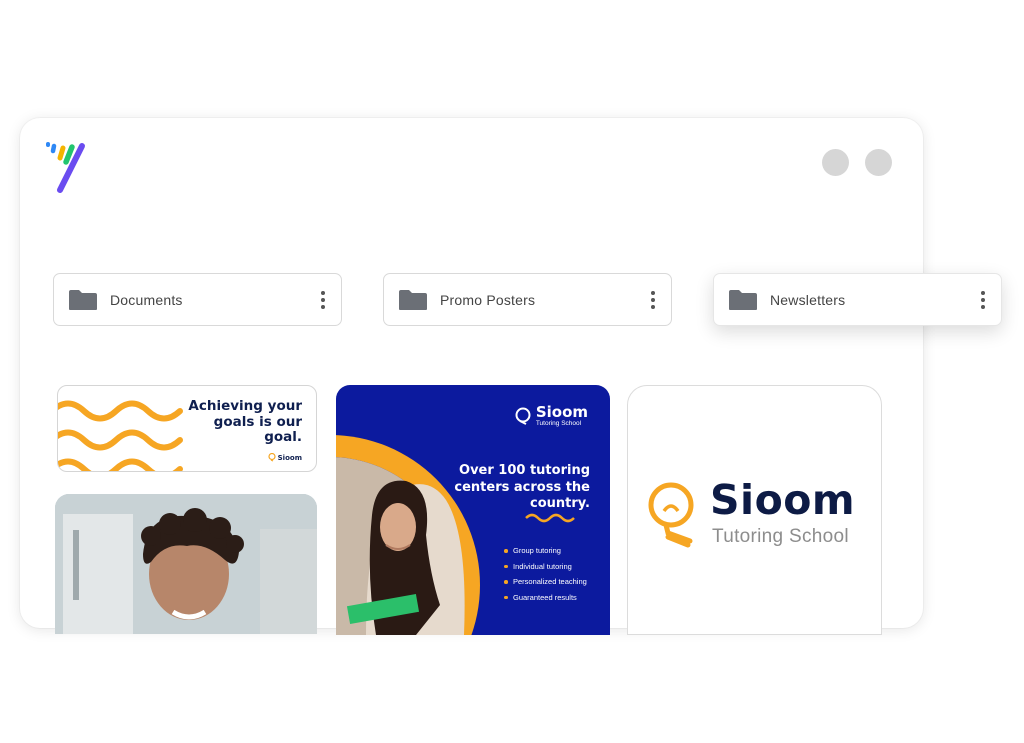  I want to click on poster-bullet: Individual tutoring, so click(545, 567).